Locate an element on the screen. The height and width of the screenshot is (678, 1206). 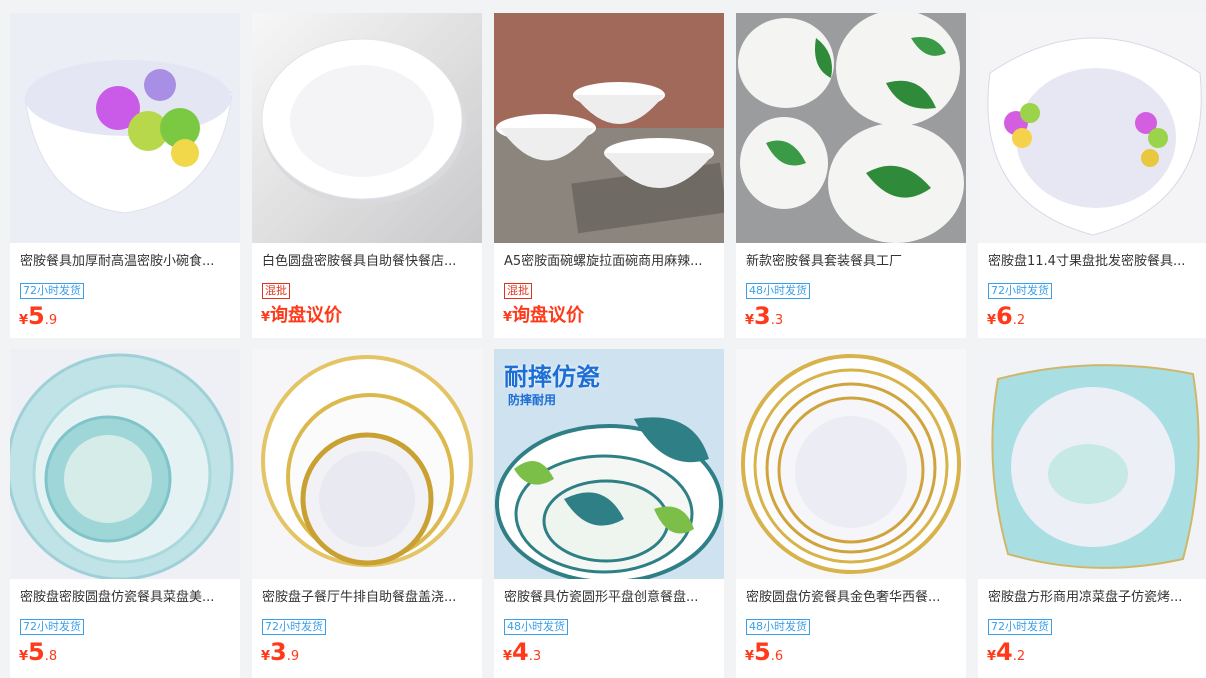
gold-rim-plates-icon is located at coordinates (367, 464).